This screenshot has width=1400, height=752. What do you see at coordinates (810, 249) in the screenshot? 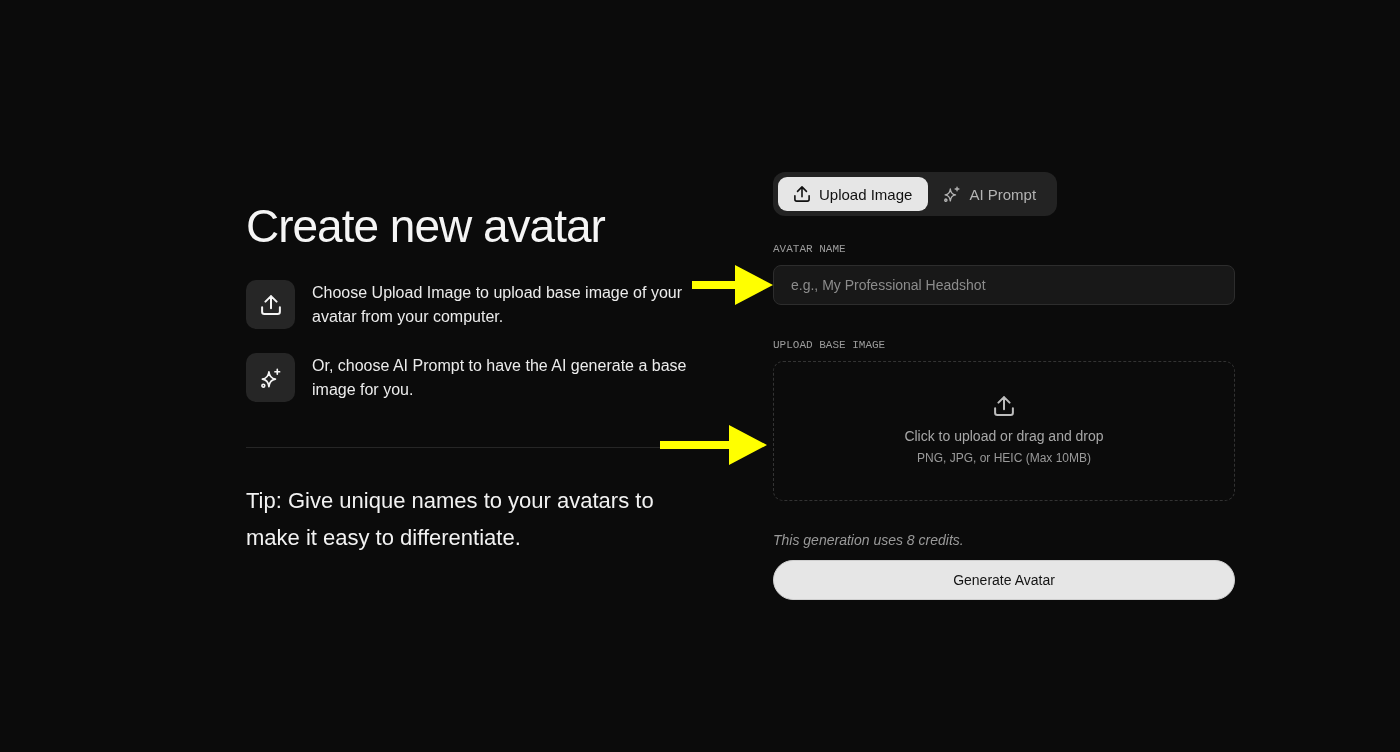
I see `field-label: AVATAR NAME` at bounding box center [810, 249].